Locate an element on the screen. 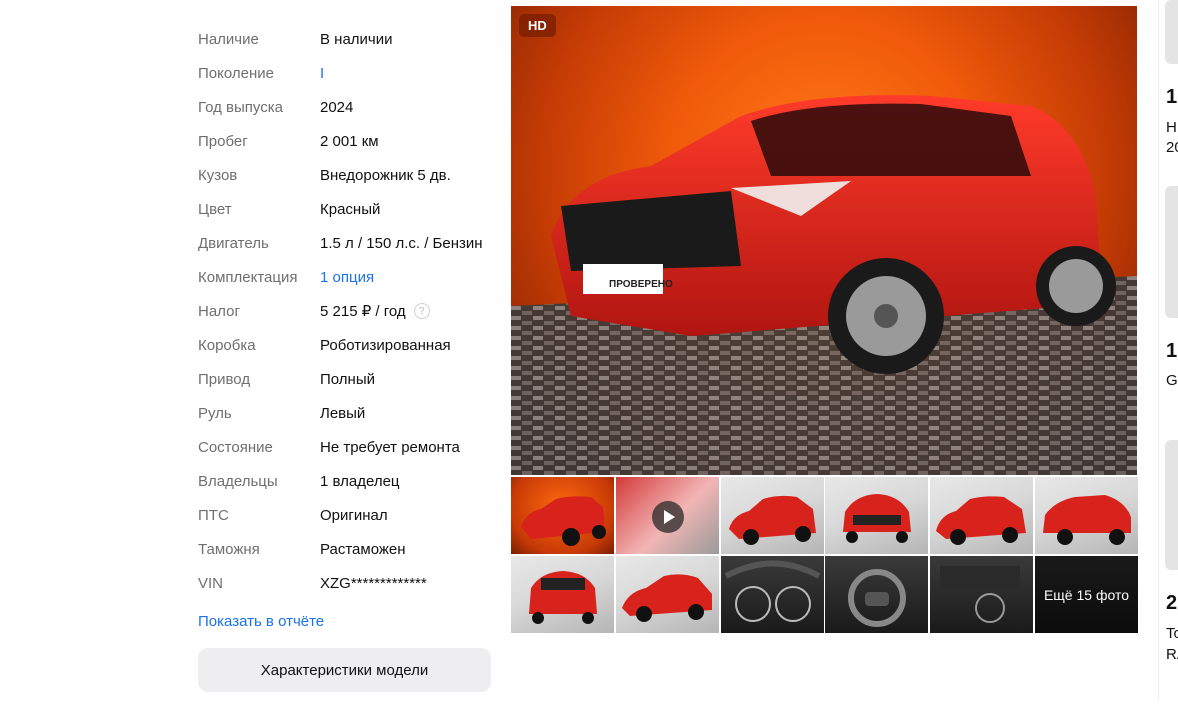  similar-listings-column: 1 H 20 1 G 2 To RA is located at coordinates (1168, 350).